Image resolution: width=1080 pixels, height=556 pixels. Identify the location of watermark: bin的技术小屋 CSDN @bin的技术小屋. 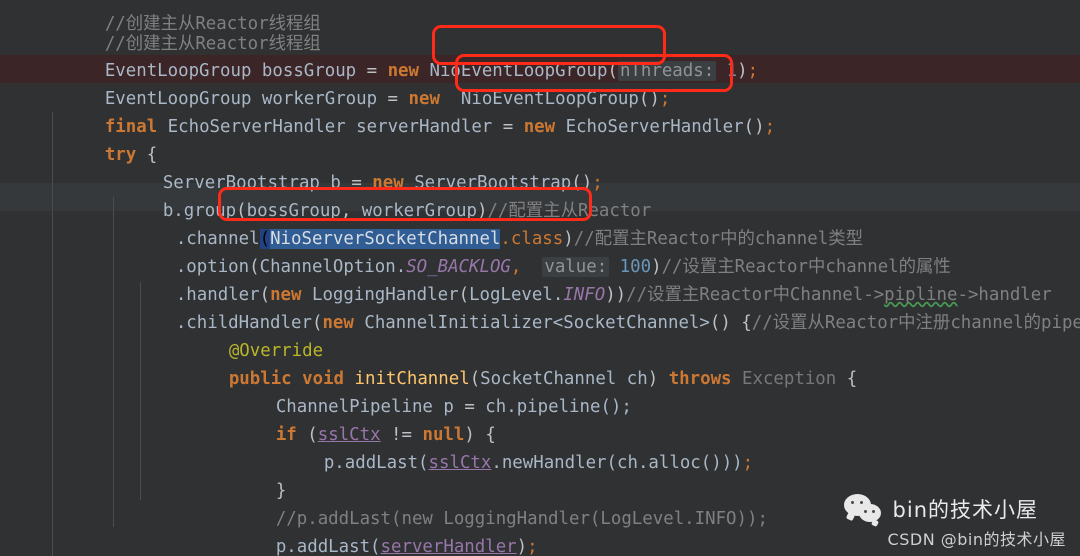
(954, 522).